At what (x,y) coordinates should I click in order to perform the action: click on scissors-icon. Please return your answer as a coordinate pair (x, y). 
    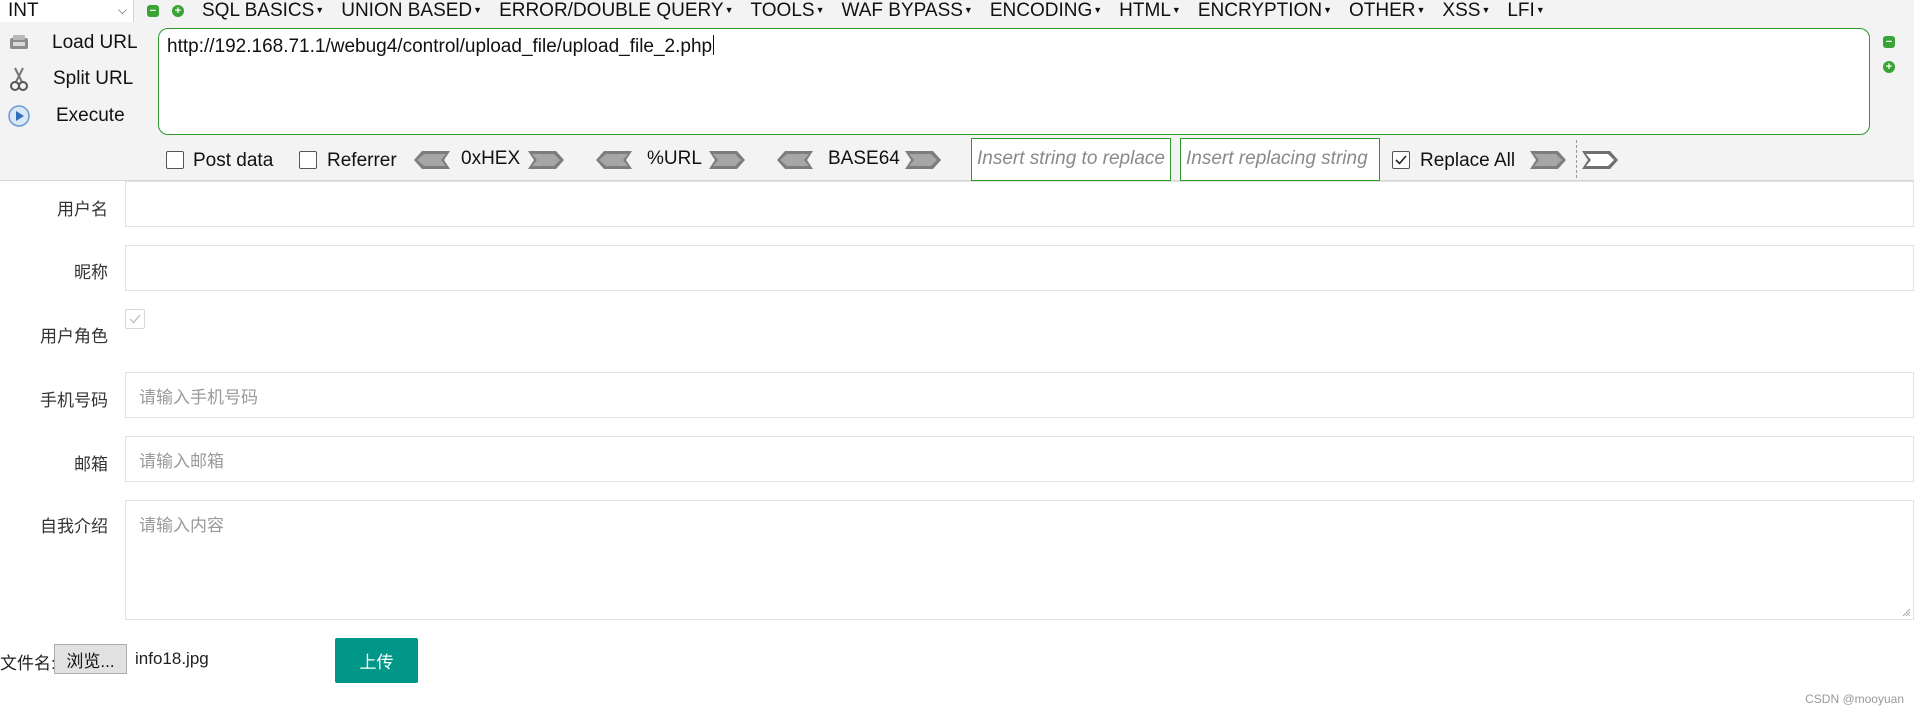
    Looking at the image, I should click on (19, 79).